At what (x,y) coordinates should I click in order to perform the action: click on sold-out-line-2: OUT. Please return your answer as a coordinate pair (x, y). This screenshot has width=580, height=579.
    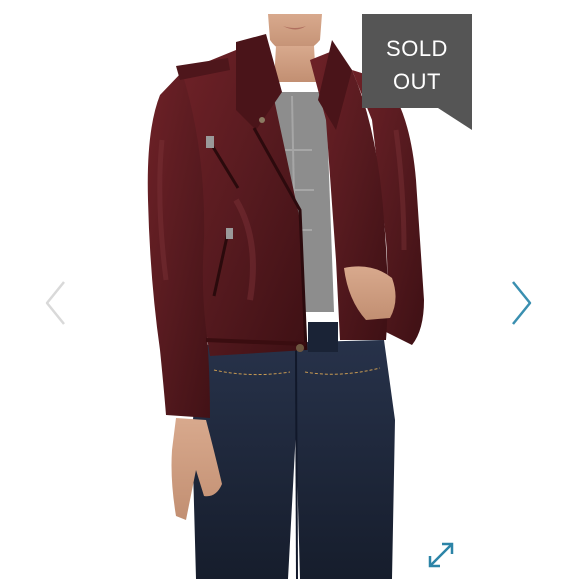
    Looking at the image, I should click on (417, 81).